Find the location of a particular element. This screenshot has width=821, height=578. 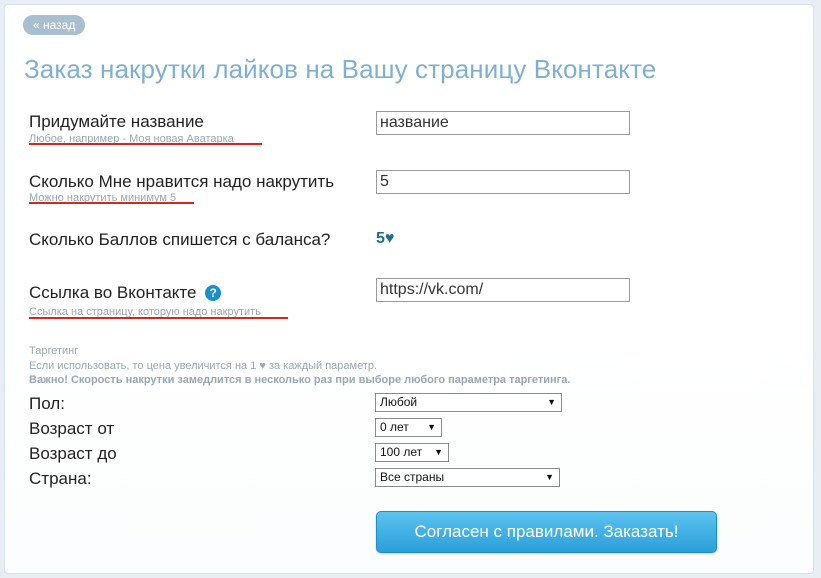

submit-order-button: Согласен с правилами. Заказать! is located at coordinates (546, 532).